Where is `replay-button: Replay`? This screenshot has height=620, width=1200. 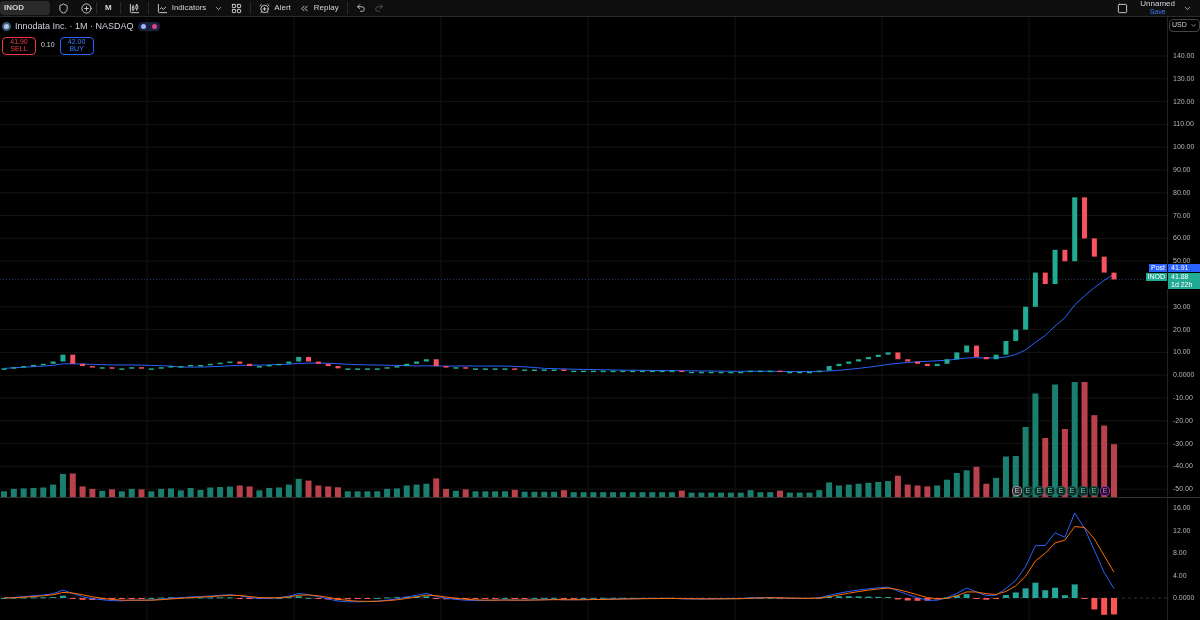 replay-button: Replay is located at coordinates (318, 8).